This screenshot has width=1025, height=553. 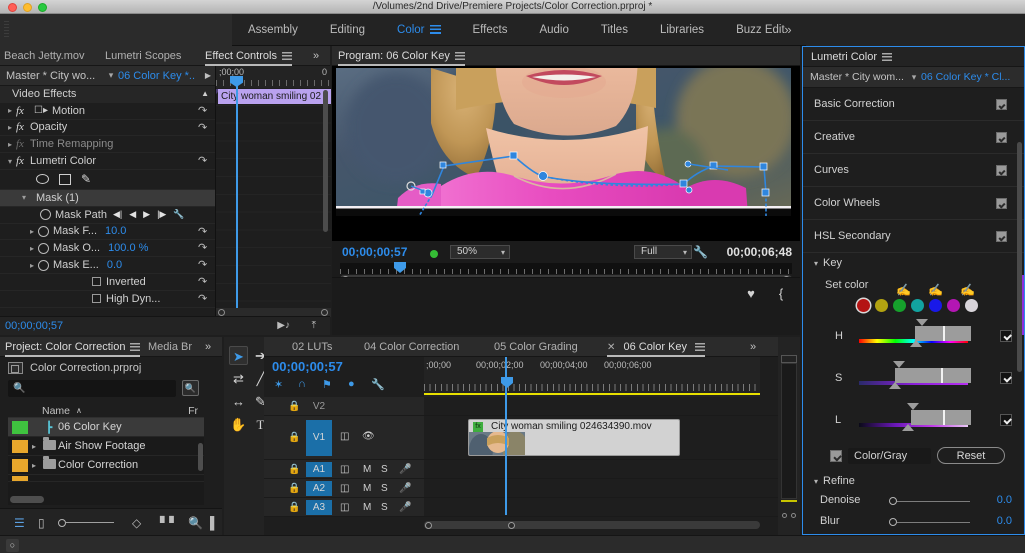 What do you see at coordinates (143, 56) in the screenshot?
I see `tab-lumetri-scopes: Lumetri Scopes` at bounding box center [143, 56].